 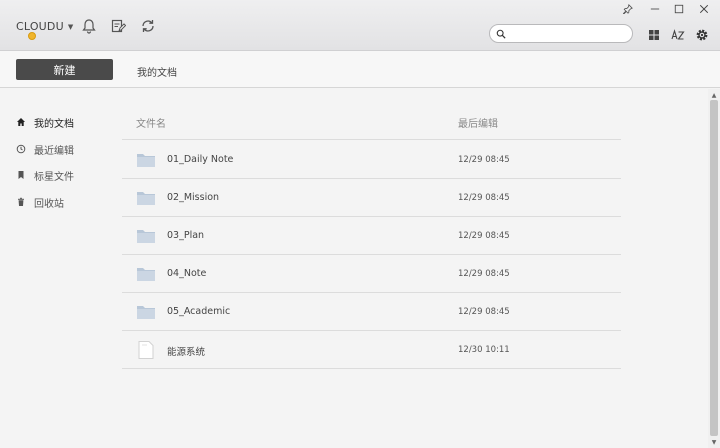 What do you see at coordinates (70, 26) in the screenshot?
I see `chevron-down-icon: ▼` at bounding box center [70, 26].